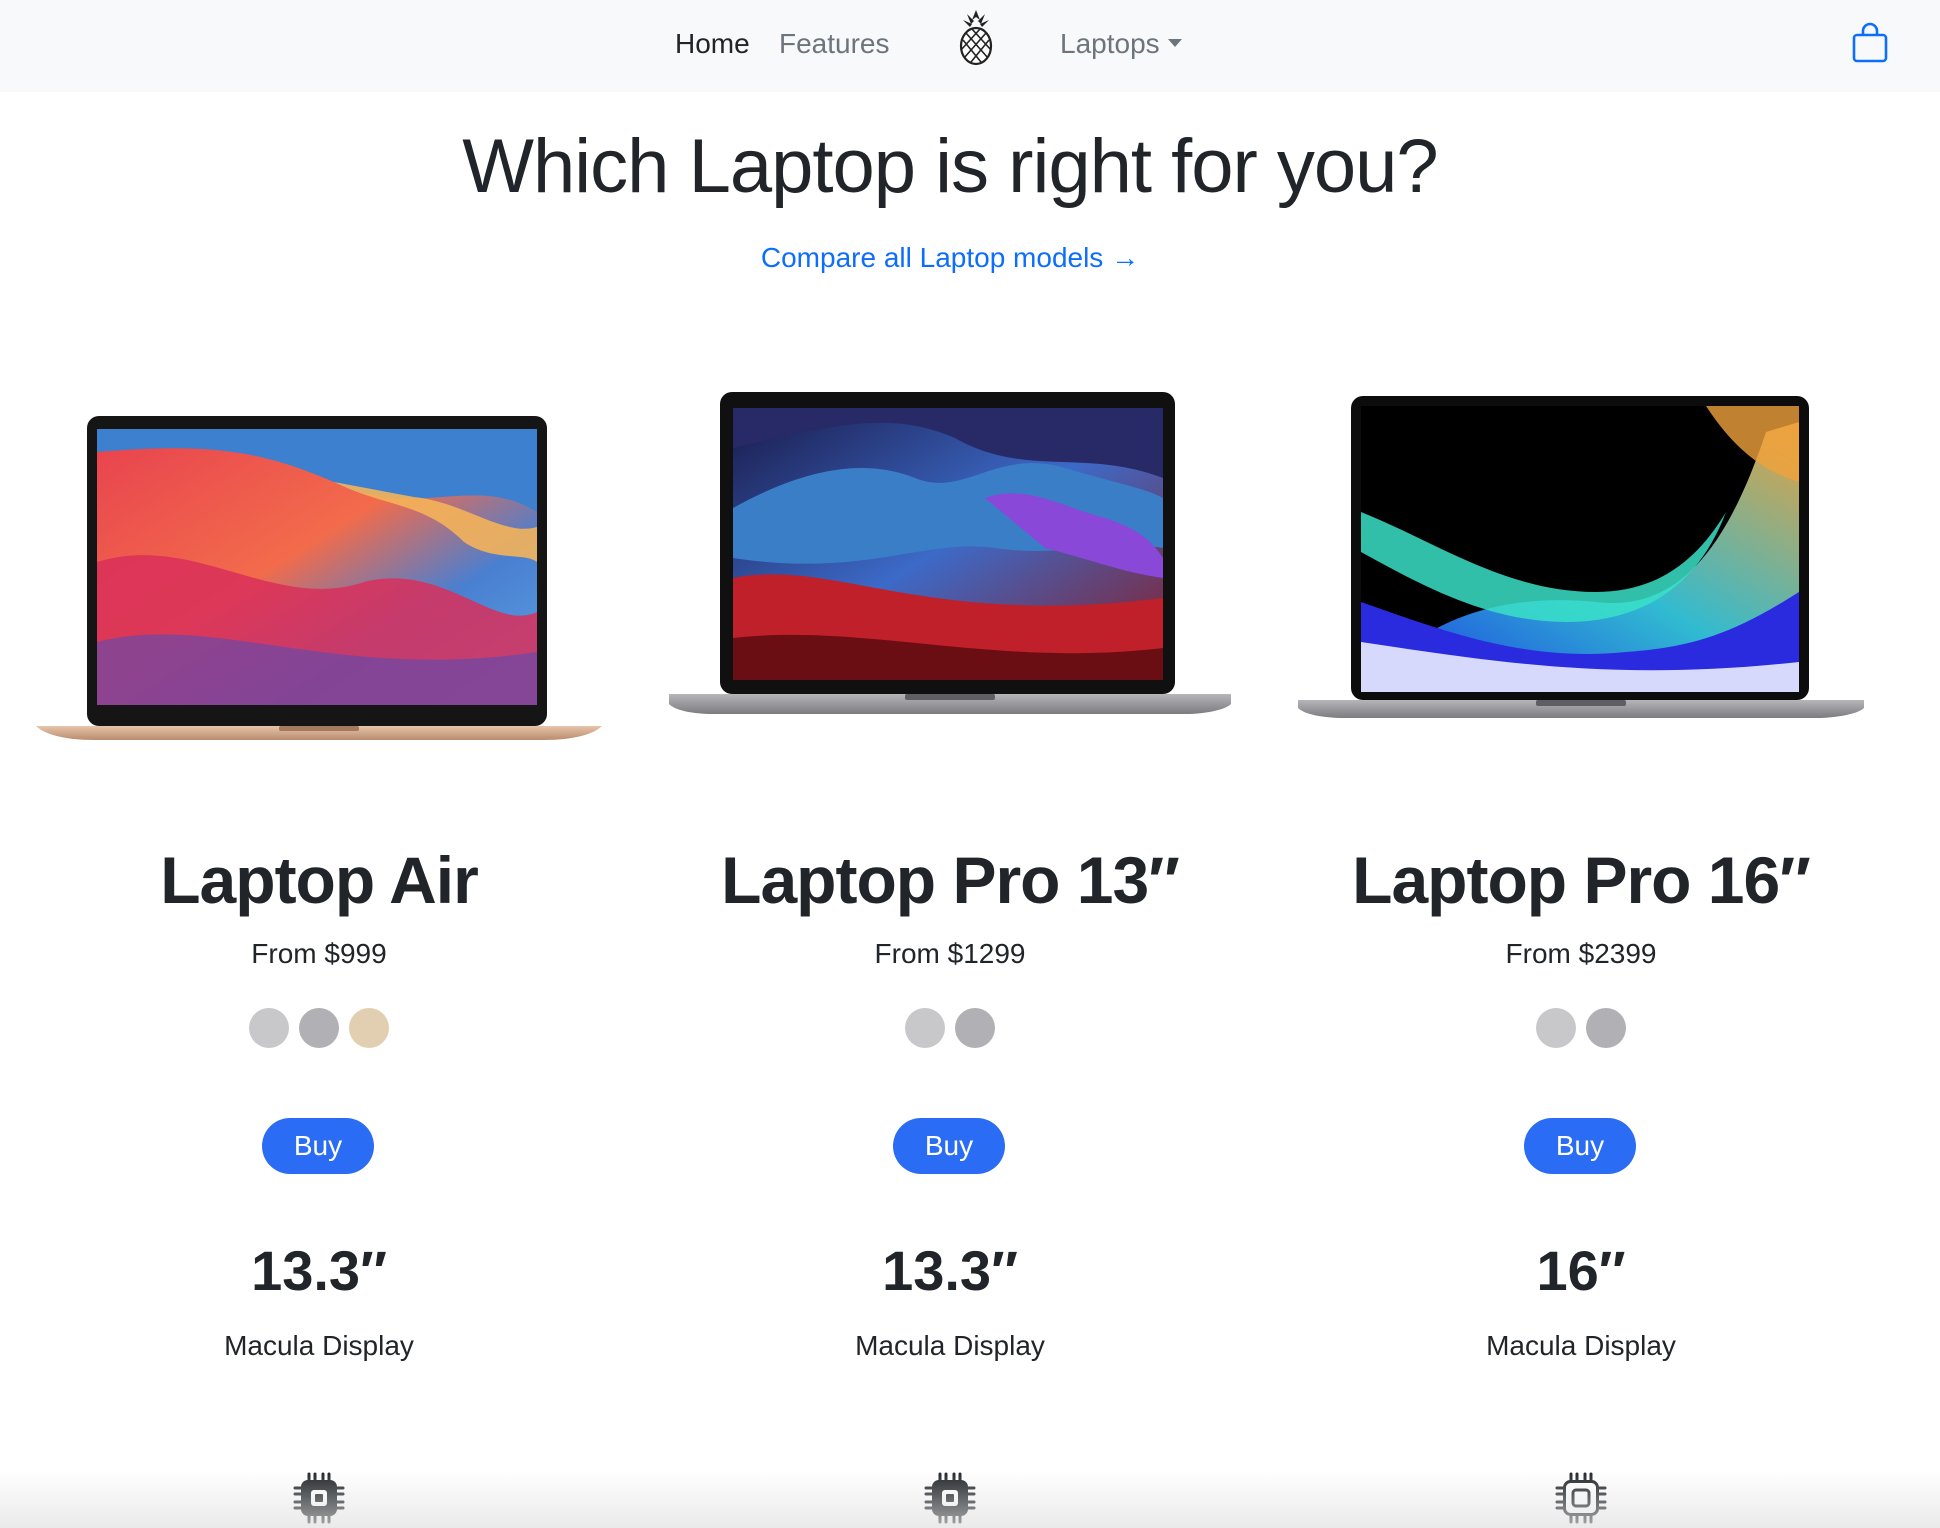 This screenshot has height=1528, width=1940. What do you see at coordinates (834, 44) in the screenshot?
I see `nav-features-link: Features` at bounding box center [834, 44].